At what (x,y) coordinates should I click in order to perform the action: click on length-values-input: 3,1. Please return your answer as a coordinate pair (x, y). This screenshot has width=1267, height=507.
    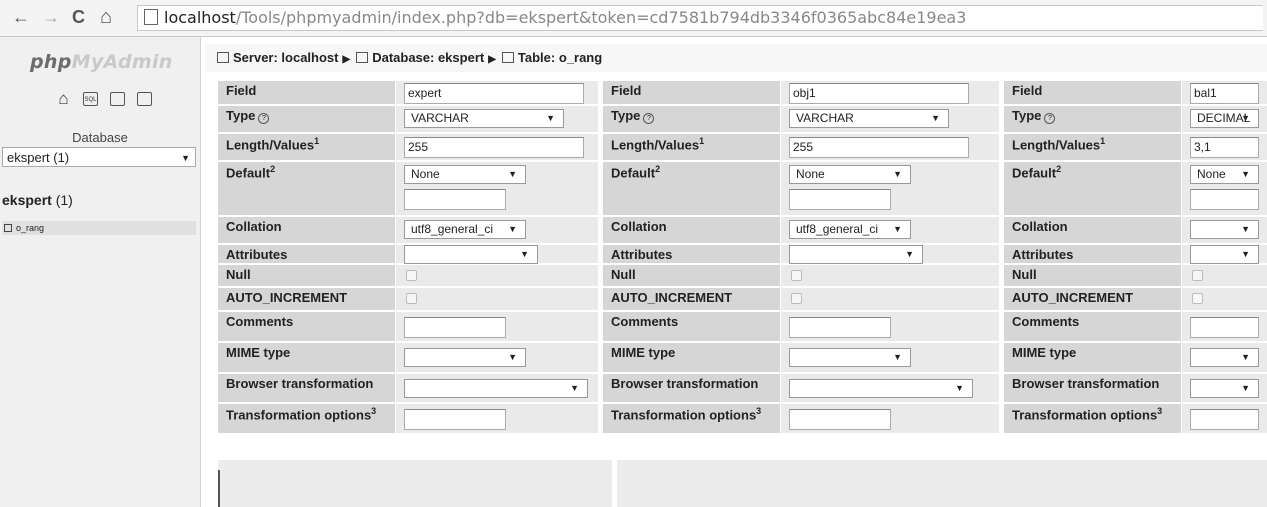
    Looking at the image, I should click on (1224, 147).